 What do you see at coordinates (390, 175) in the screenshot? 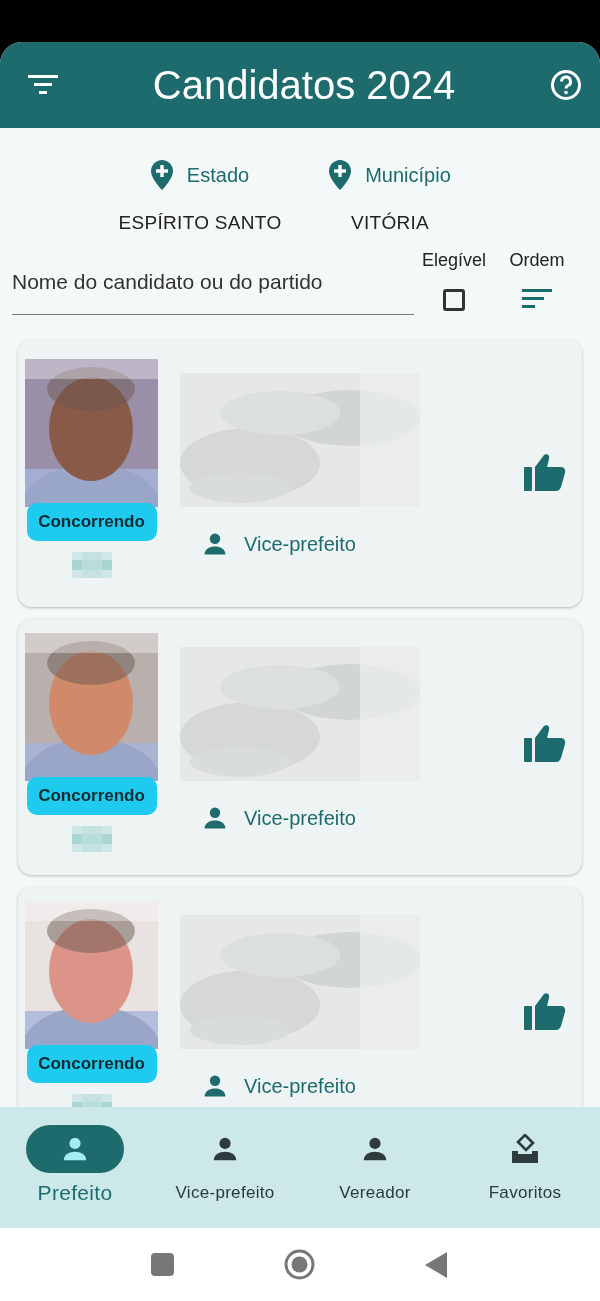
I see `location-button: Município` at bounding box center [390, 175].